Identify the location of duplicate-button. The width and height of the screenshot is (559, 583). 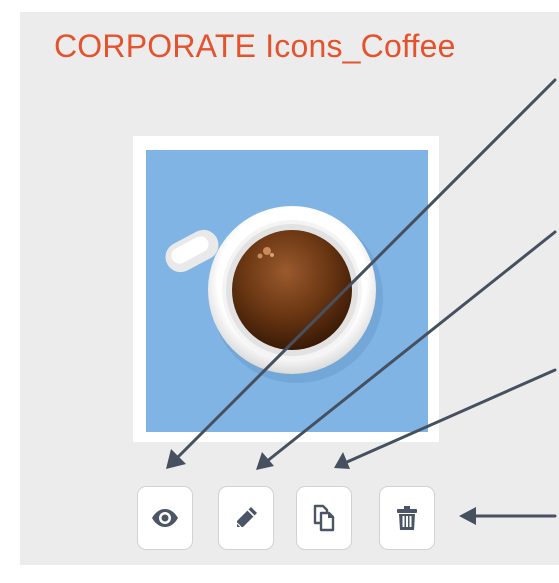
(324, 518).